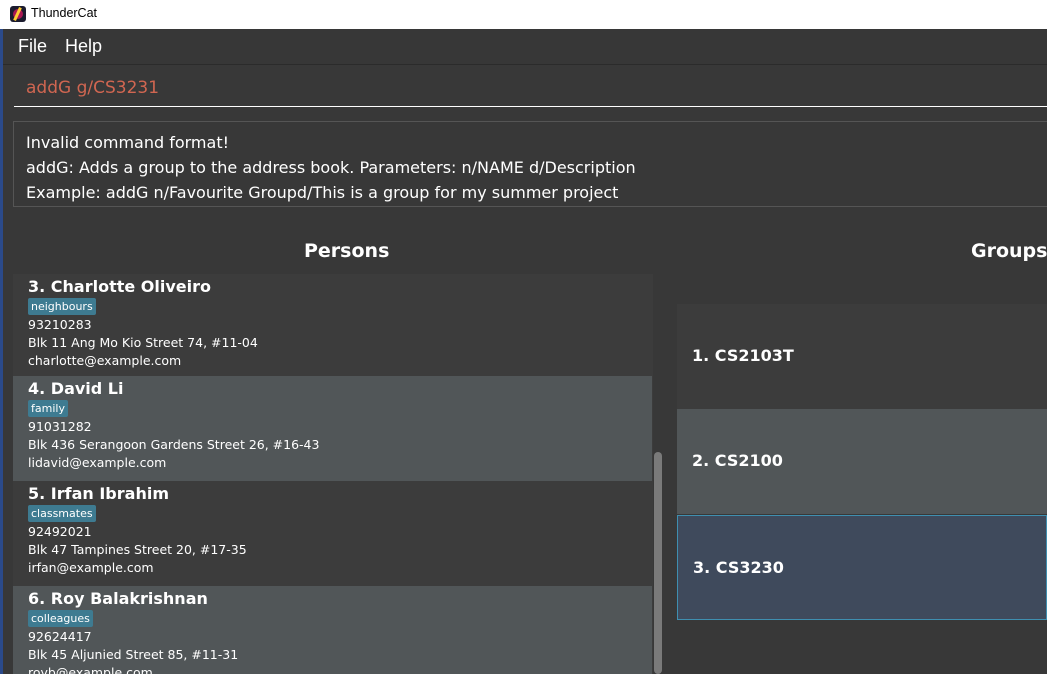 This screenshot has width=1047, height=674. Describe the element at coordinates (18, 14) in the screenshot. I see `thundercat-logo-icon` at that location.